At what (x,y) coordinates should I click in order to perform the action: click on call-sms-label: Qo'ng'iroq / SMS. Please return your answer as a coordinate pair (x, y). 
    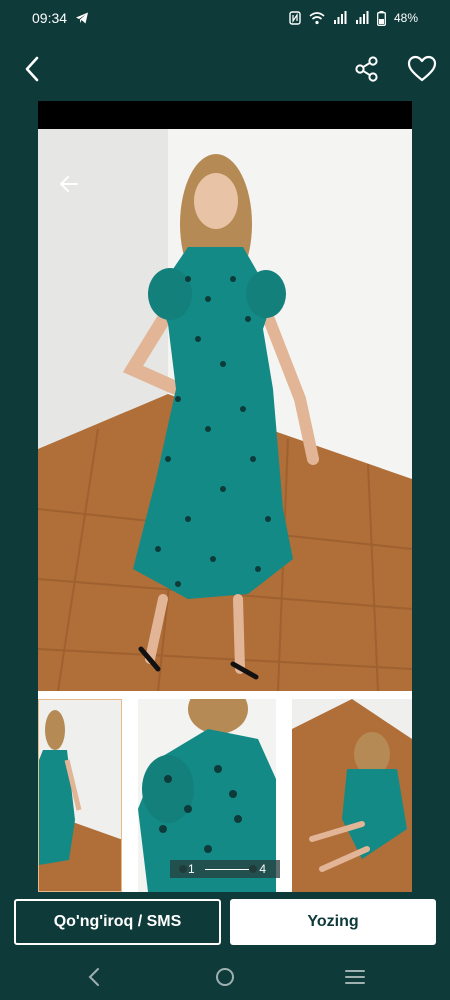
    Looking at the image, I should click on (117, 921).